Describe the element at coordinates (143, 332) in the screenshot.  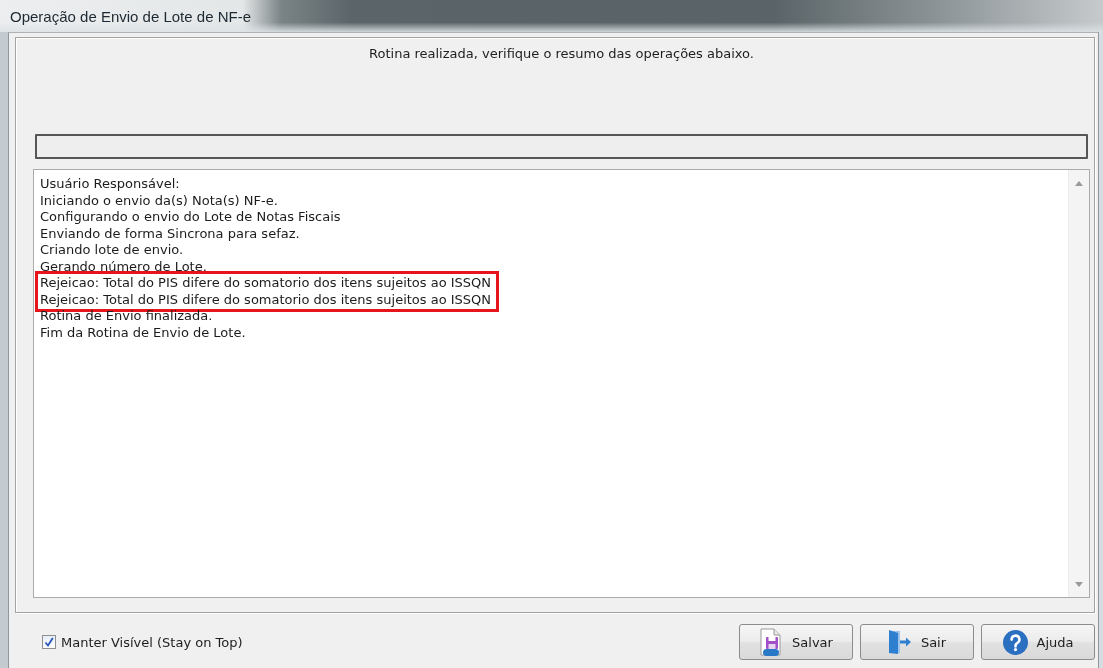
I see `log-line: Fim da Rotina de Envio de Lote.` at that location.